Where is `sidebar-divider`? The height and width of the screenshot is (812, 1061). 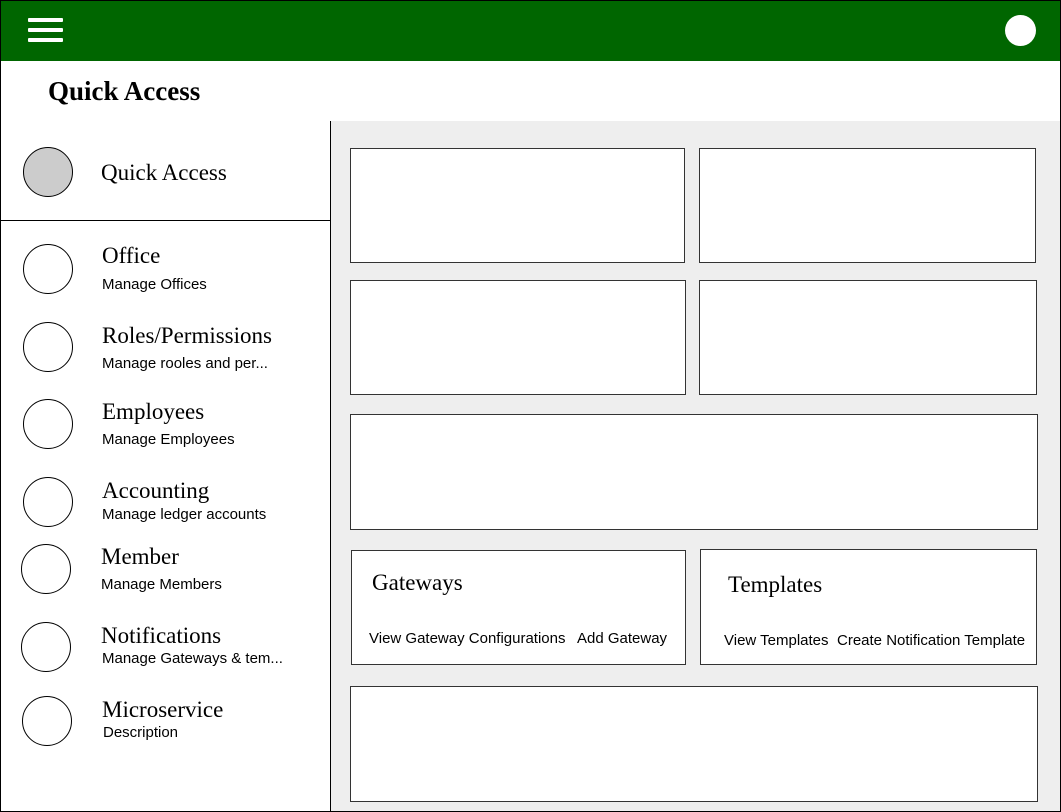
sidebar-divider is located at coordinates (166, 220).